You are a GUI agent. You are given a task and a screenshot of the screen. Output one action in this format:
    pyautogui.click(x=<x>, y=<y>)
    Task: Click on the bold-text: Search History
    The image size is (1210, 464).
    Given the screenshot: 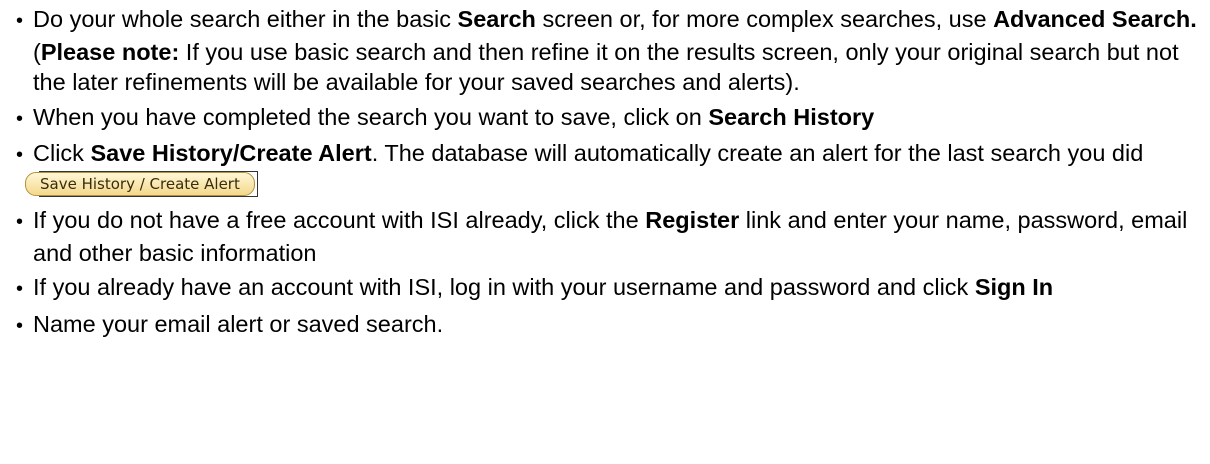 What is the action you would take?
    pyautogui.click(x=791, y=116)
    